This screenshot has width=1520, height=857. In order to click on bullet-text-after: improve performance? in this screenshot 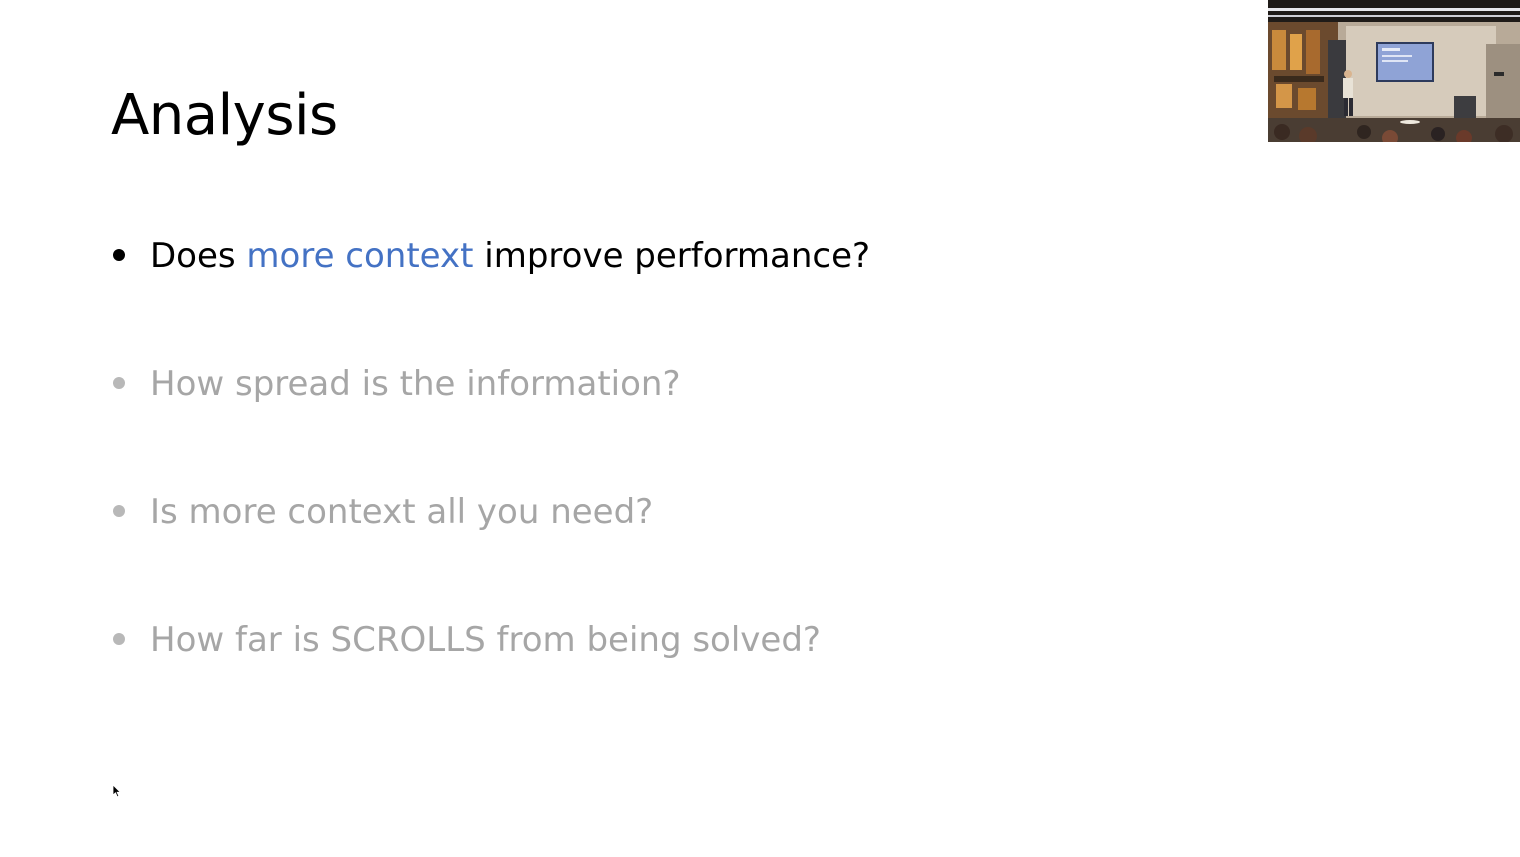, I will do `click(672, 256)`.